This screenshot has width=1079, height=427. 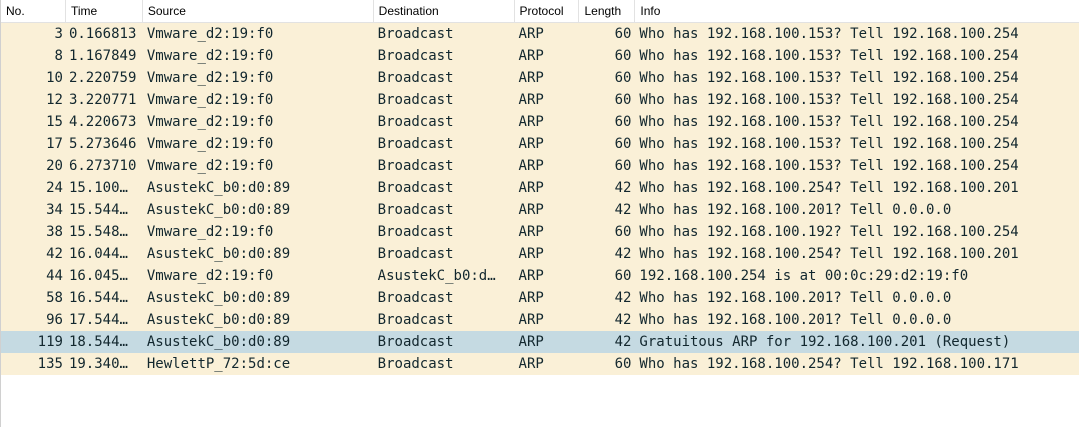 What do you see at coordinates (102, 166) in the screenshot?
I see `packet-time: 6.273710` at bounding box center [102, 166].